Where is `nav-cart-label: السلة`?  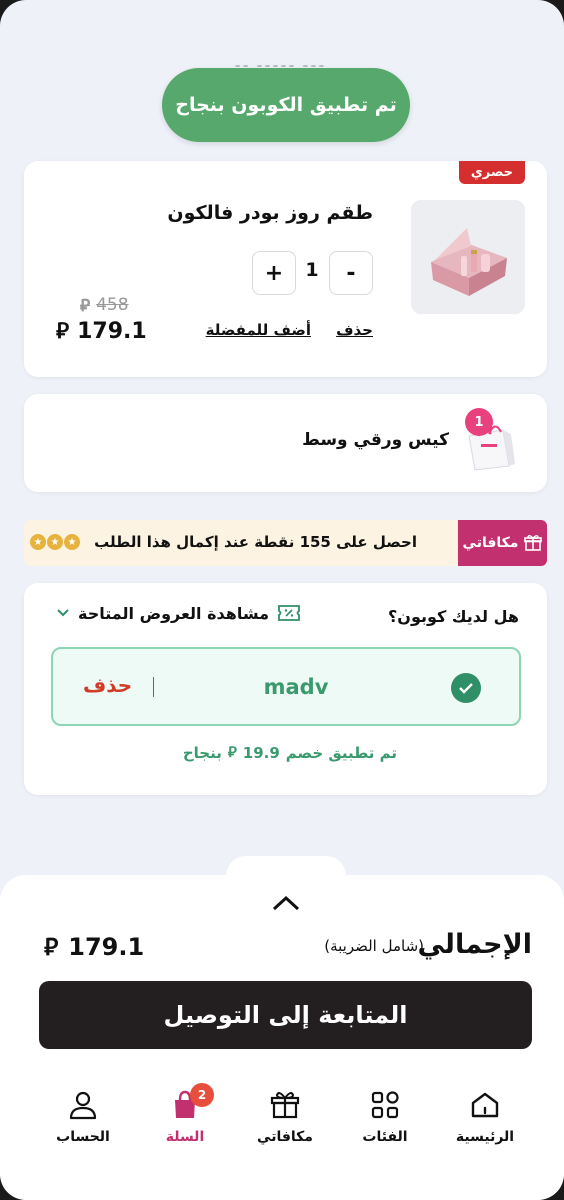
nav-cart-label: السلة is located at coordinates (185, 1137).